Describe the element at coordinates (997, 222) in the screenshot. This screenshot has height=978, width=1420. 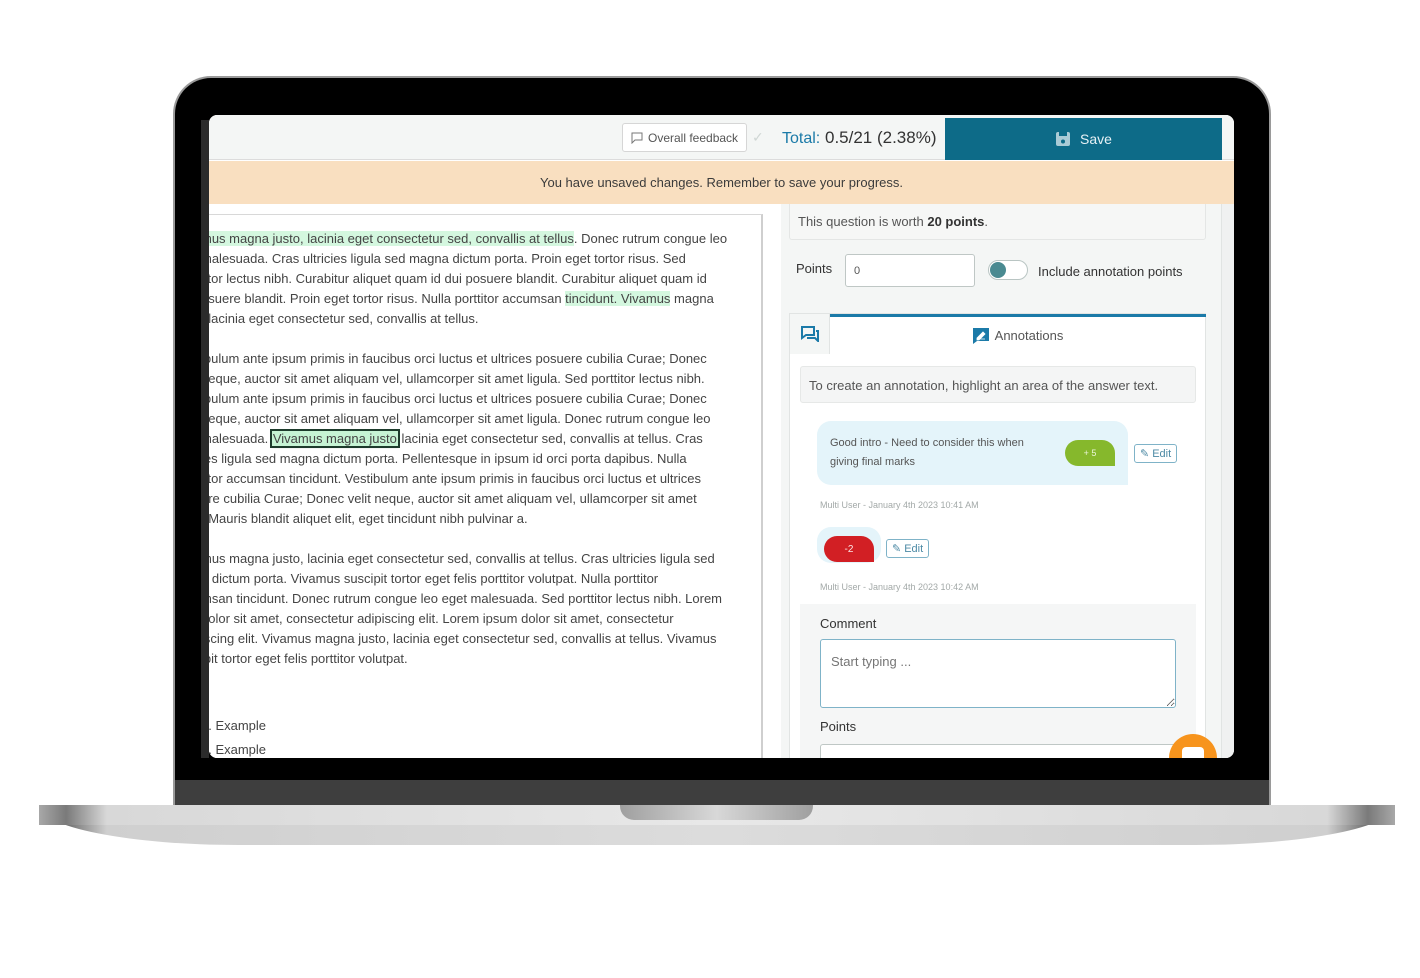
I see `question-worth-note: This question is worth 20 points.` at that location.